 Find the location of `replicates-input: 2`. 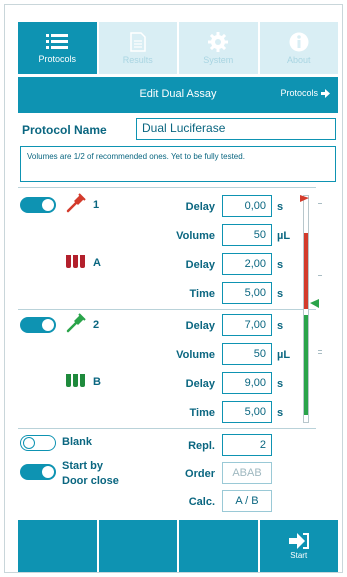

replicates-input: 2 is located at coordinates (247, 445).